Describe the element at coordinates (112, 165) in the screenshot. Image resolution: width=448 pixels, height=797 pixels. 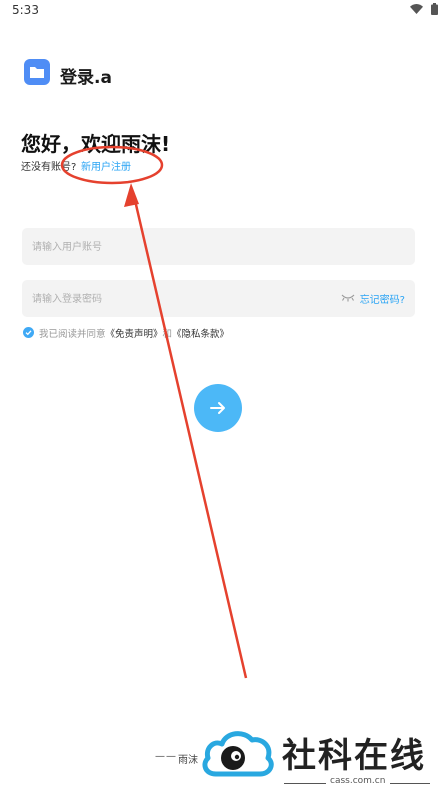
I see `annotation-ellipse` at that location.